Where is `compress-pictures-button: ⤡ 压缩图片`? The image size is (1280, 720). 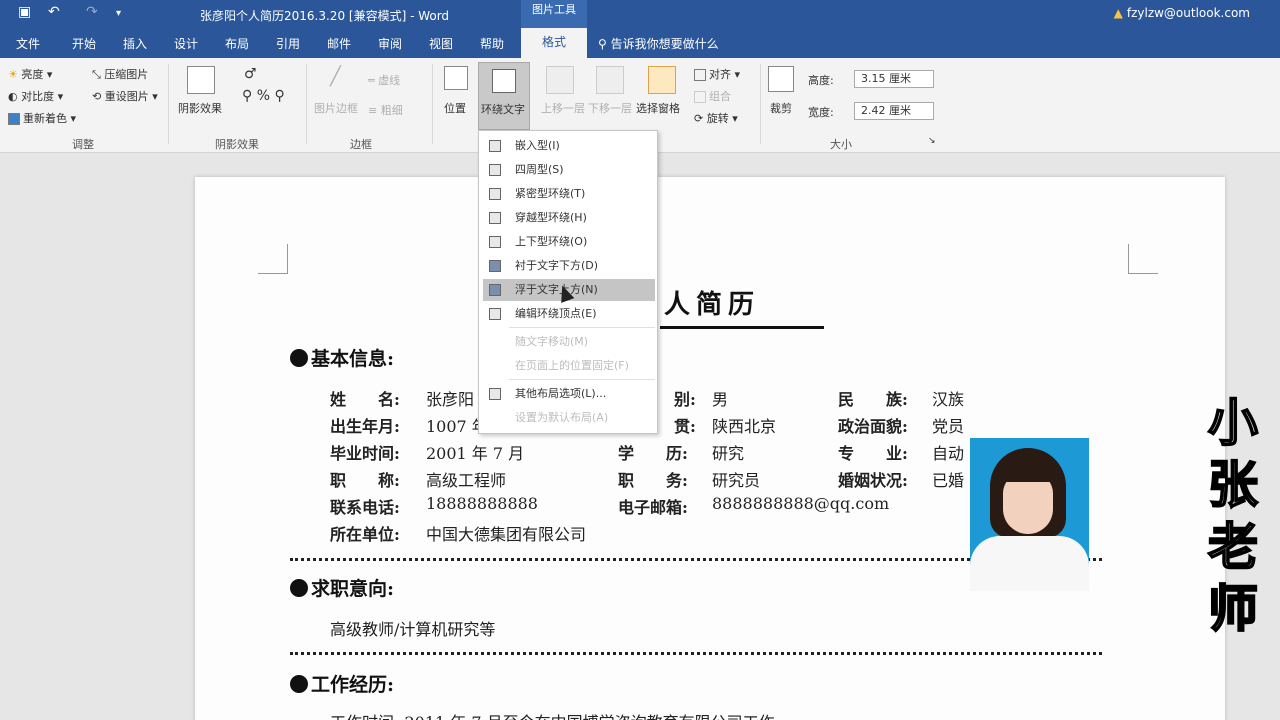 compress-pictures-button: ⤡ 压缩图片 is located at coordinates (120, 74).